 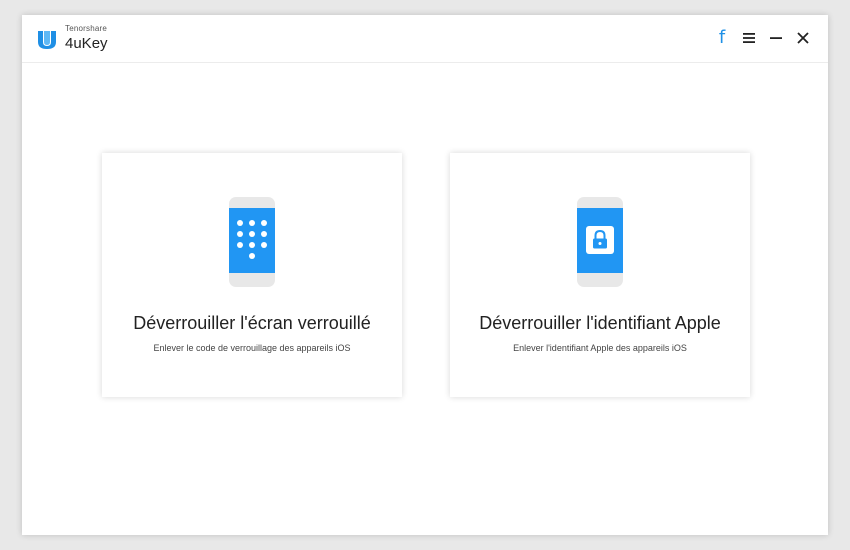 I want to click on menu-icon, so click(x=749, y=38).